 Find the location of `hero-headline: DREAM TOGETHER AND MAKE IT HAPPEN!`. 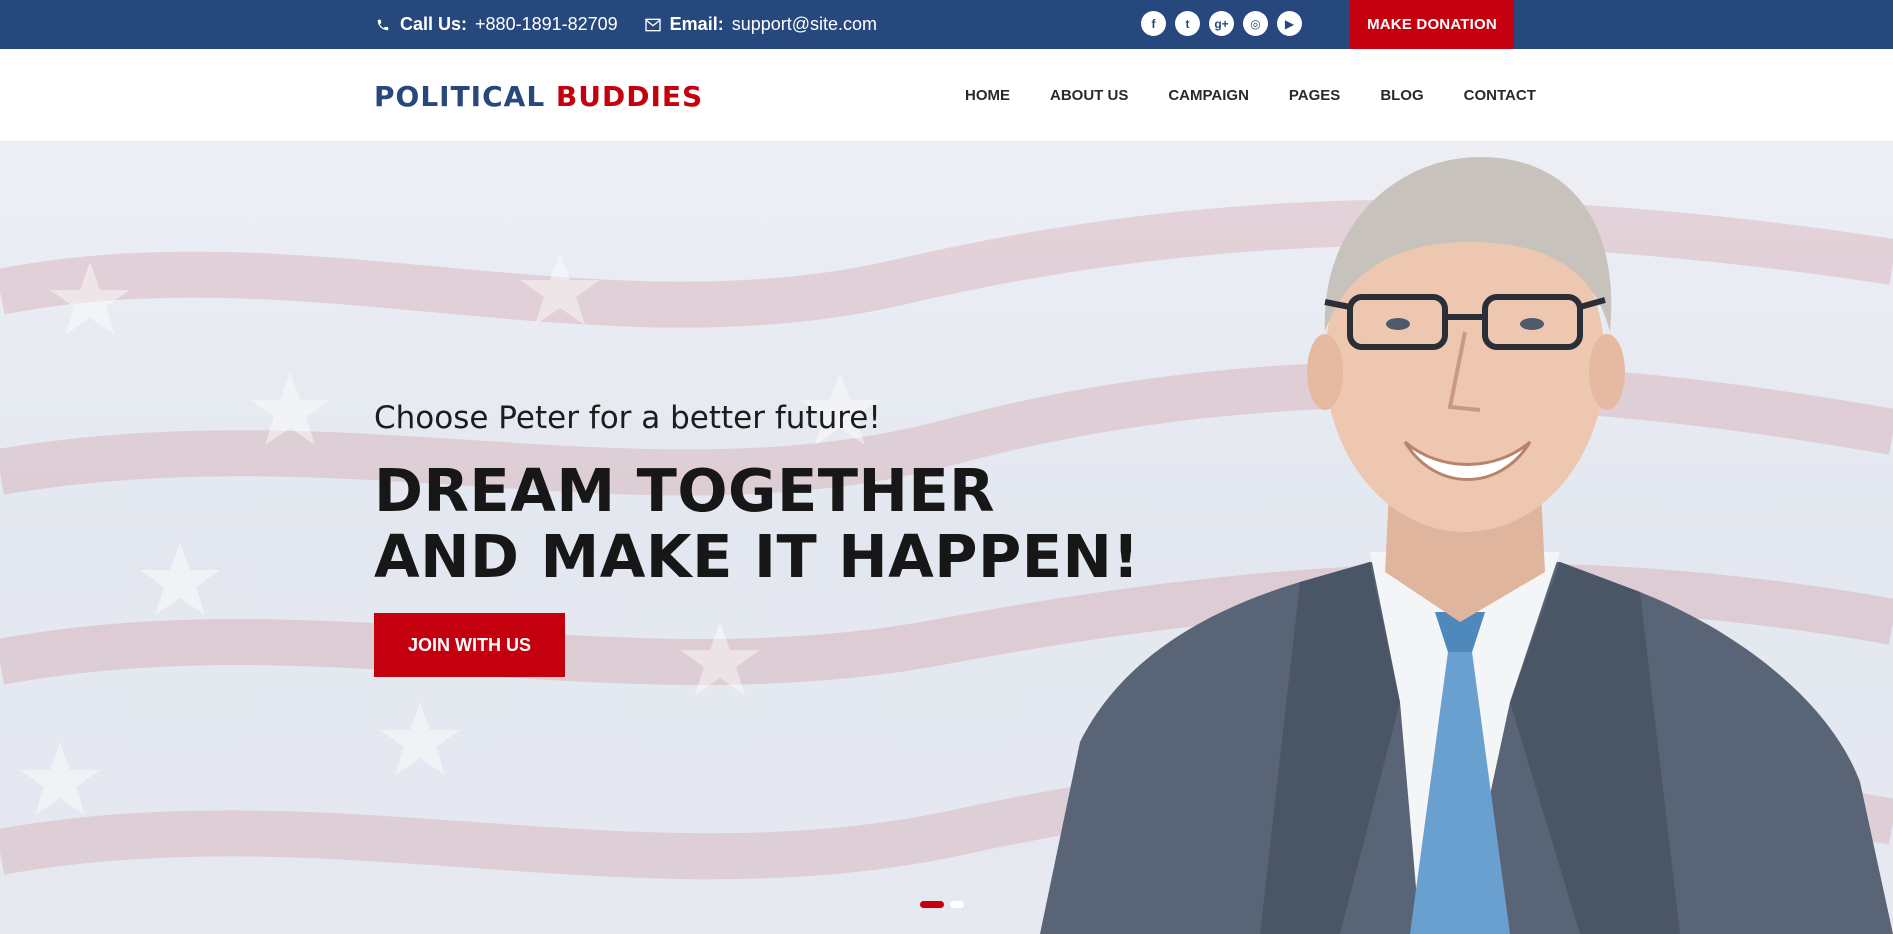

hero-headline: DREAM TOGETHER AND MAKE IT HAPPEN! is located at coordinates (757, 523).